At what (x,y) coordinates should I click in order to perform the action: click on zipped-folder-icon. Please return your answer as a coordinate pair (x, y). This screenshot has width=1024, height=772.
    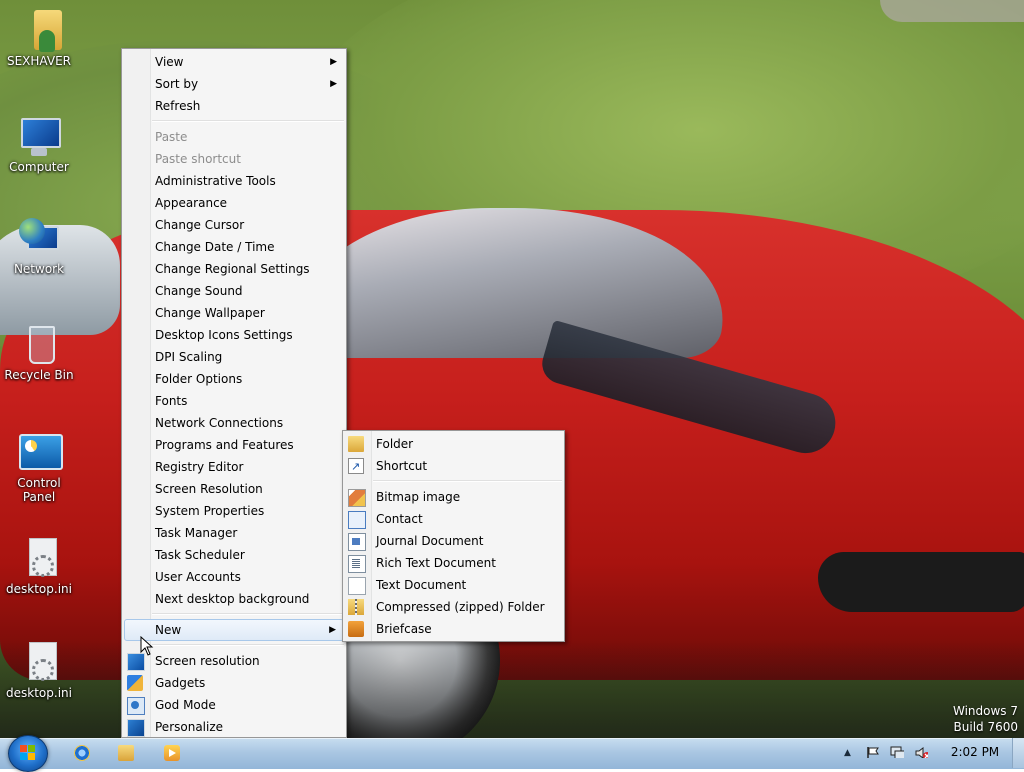
    Looking at the image, I should click on (356, 607).